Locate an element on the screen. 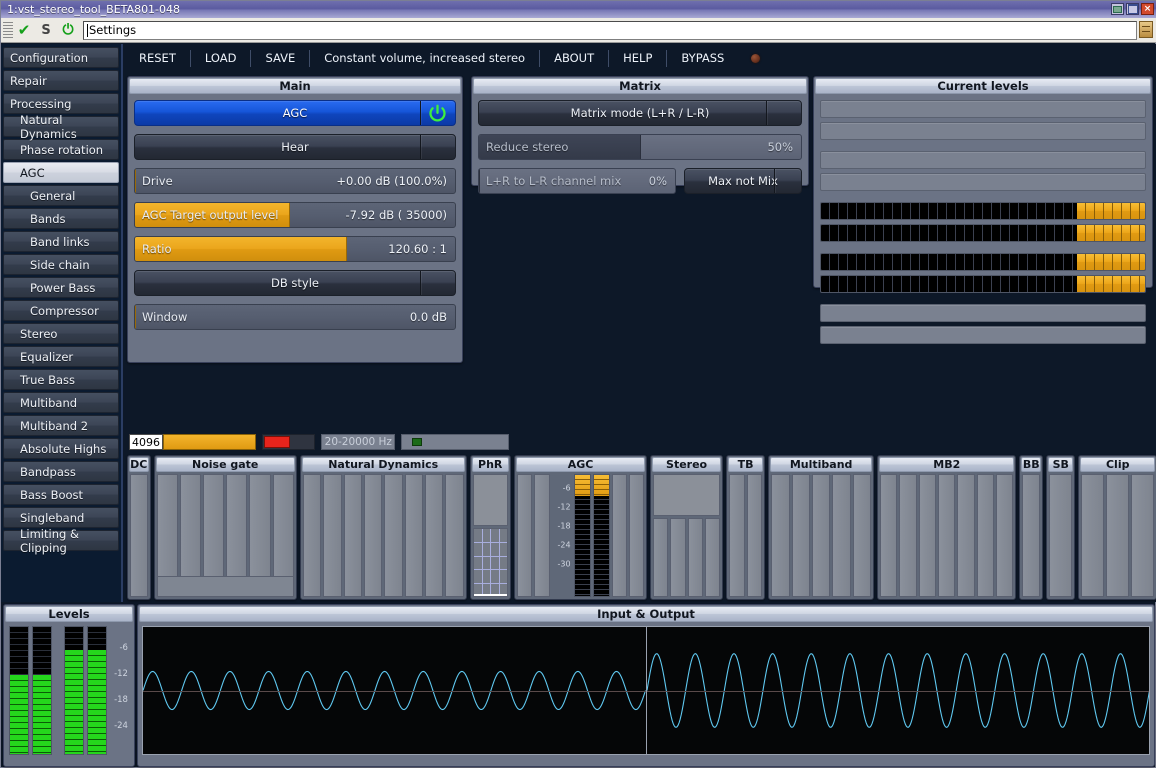 This screenshot has height=768, width=1156. sidebar-item-side-chain: Side chain is located at coordinates (61, 264).